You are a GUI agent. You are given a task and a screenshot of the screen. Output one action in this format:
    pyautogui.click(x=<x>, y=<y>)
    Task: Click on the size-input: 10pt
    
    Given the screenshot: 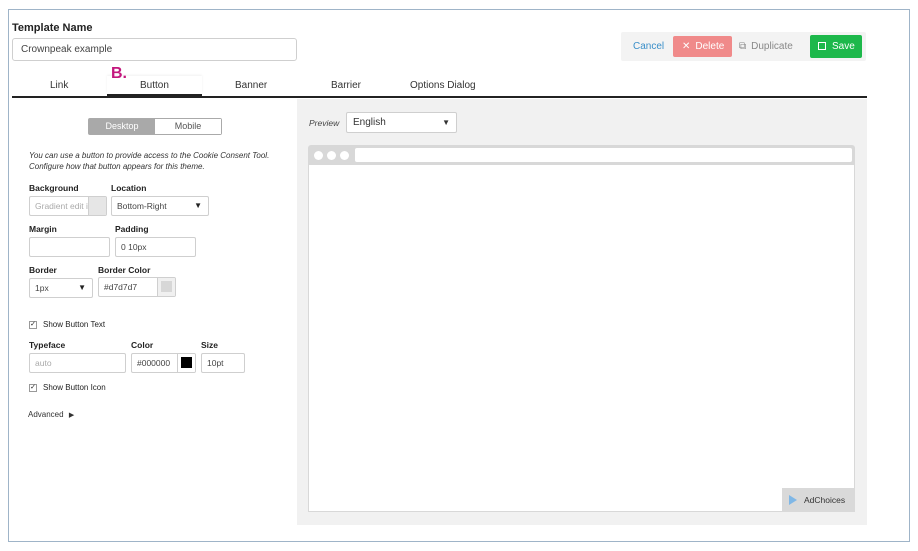 What is the action you would take?
    pyautogui.click(x=223, y=363)
    